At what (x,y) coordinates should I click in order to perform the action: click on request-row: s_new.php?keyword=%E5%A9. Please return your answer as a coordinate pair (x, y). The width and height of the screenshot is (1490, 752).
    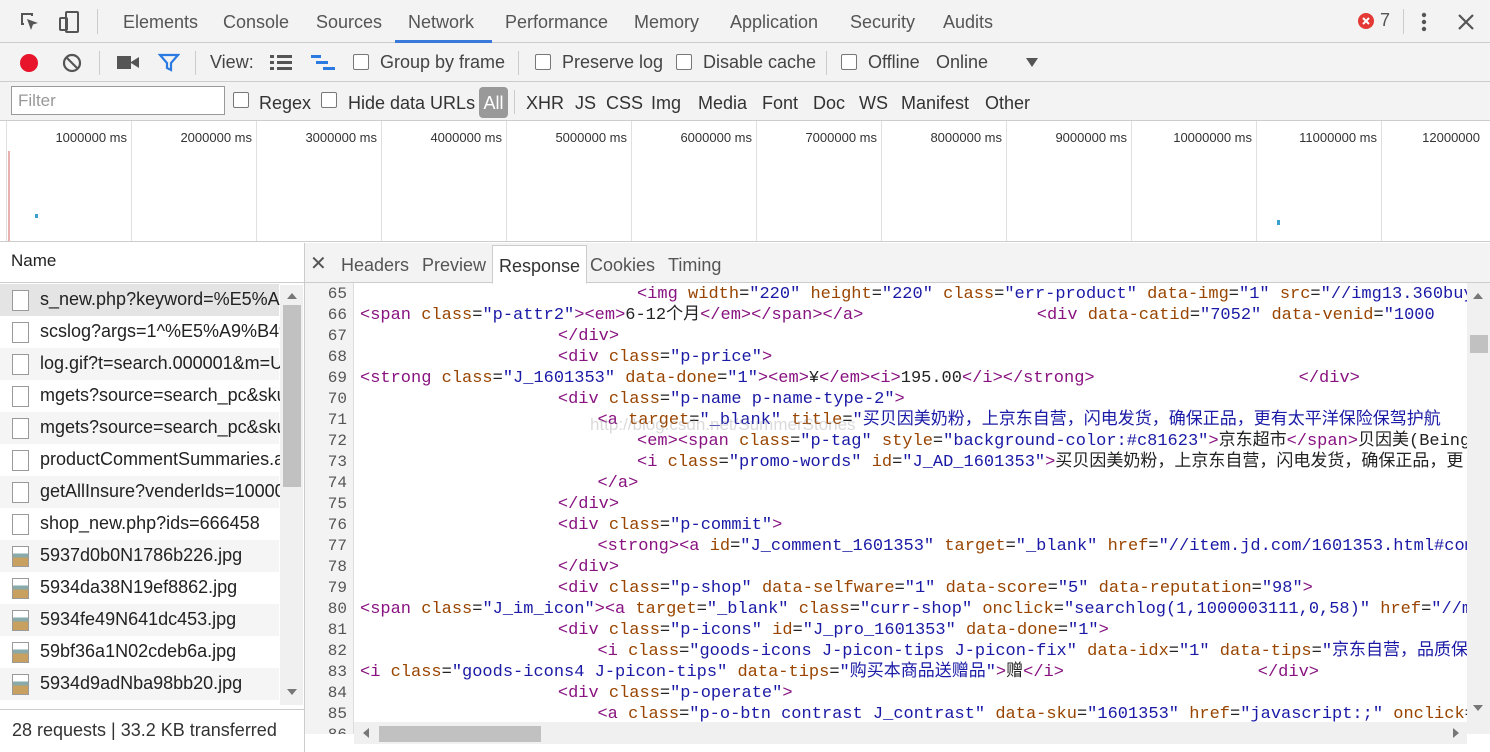
    Looking at the image, I should click on (140, 300).